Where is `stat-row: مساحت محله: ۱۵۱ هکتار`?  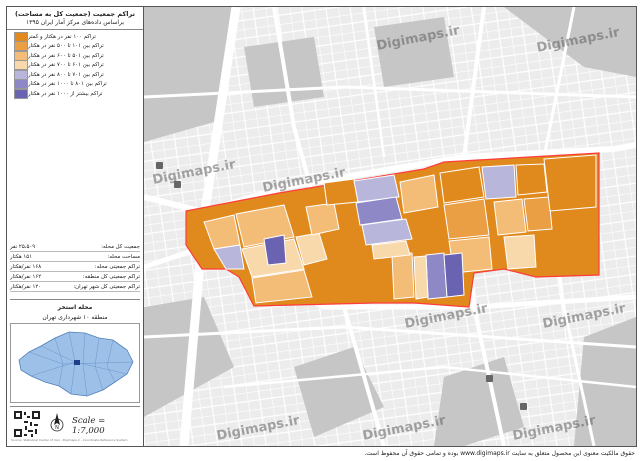 stat-row: مساحت محله: ۱۵۱ هکتار is located at coordinates (75, 257).